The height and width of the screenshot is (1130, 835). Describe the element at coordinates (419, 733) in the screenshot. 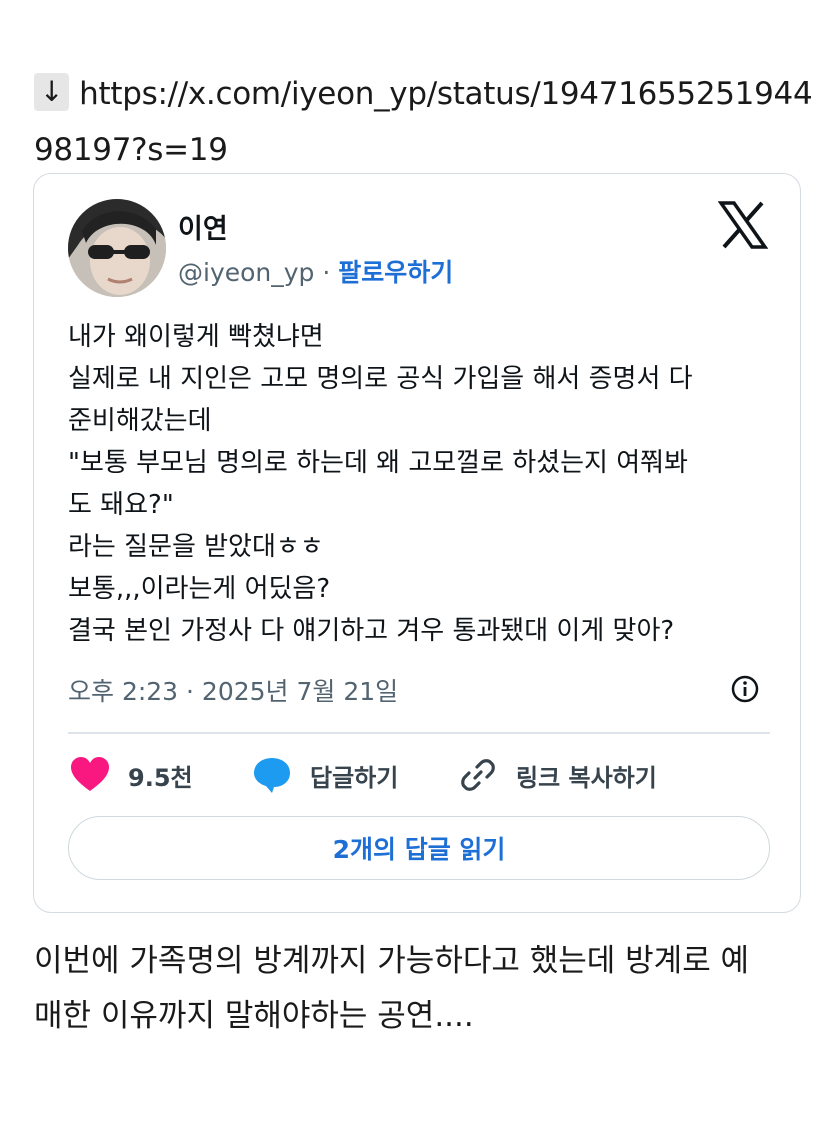

I see `divider` at that location.